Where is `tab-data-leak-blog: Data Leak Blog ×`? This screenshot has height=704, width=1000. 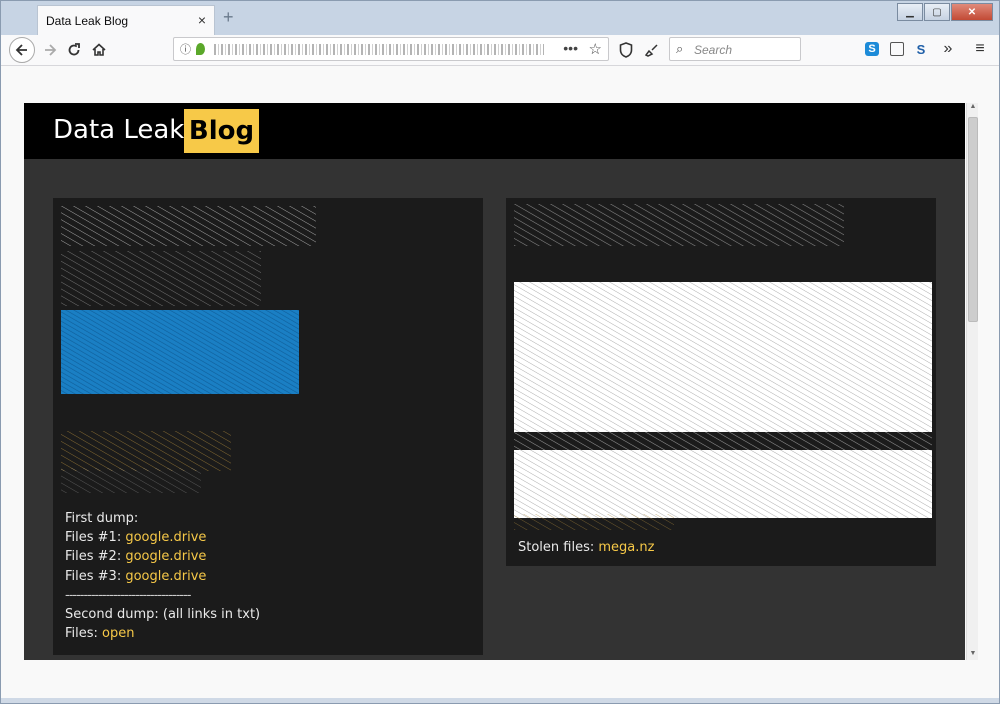 tab-data-leak-blog: Data Leak Blog × is located at coordinates (126, 20).